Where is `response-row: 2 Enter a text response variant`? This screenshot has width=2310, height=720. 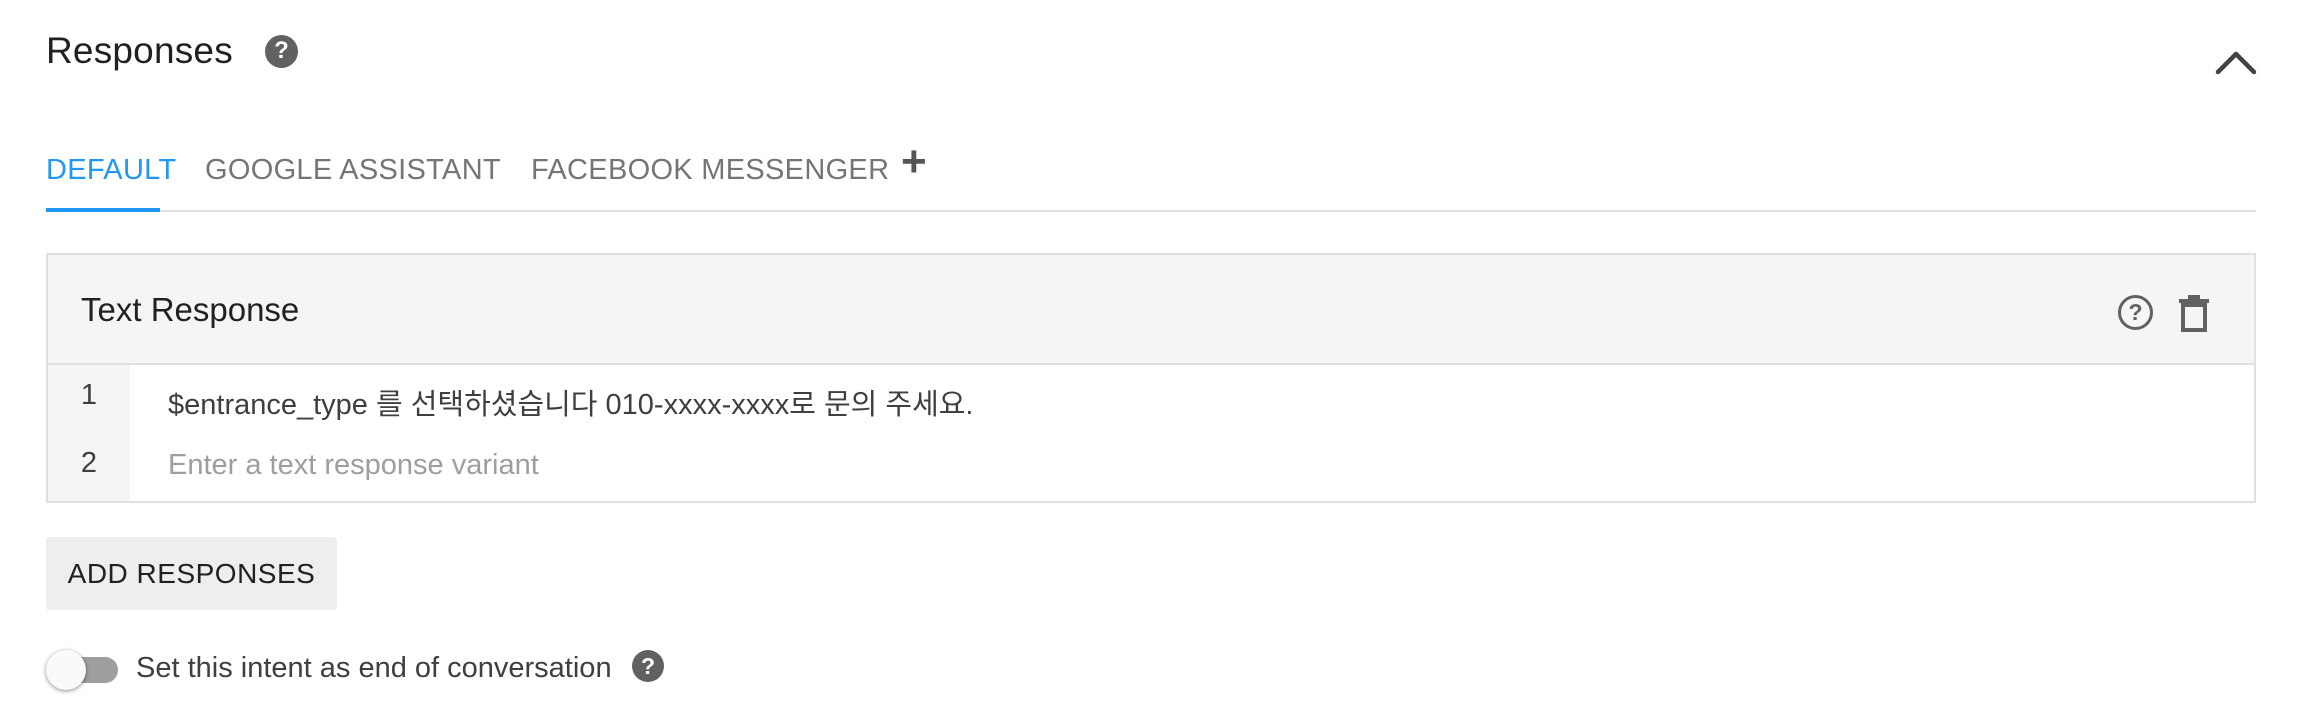
response-row: 2 Enter a text response variant is located at coordinates (1151, 467).